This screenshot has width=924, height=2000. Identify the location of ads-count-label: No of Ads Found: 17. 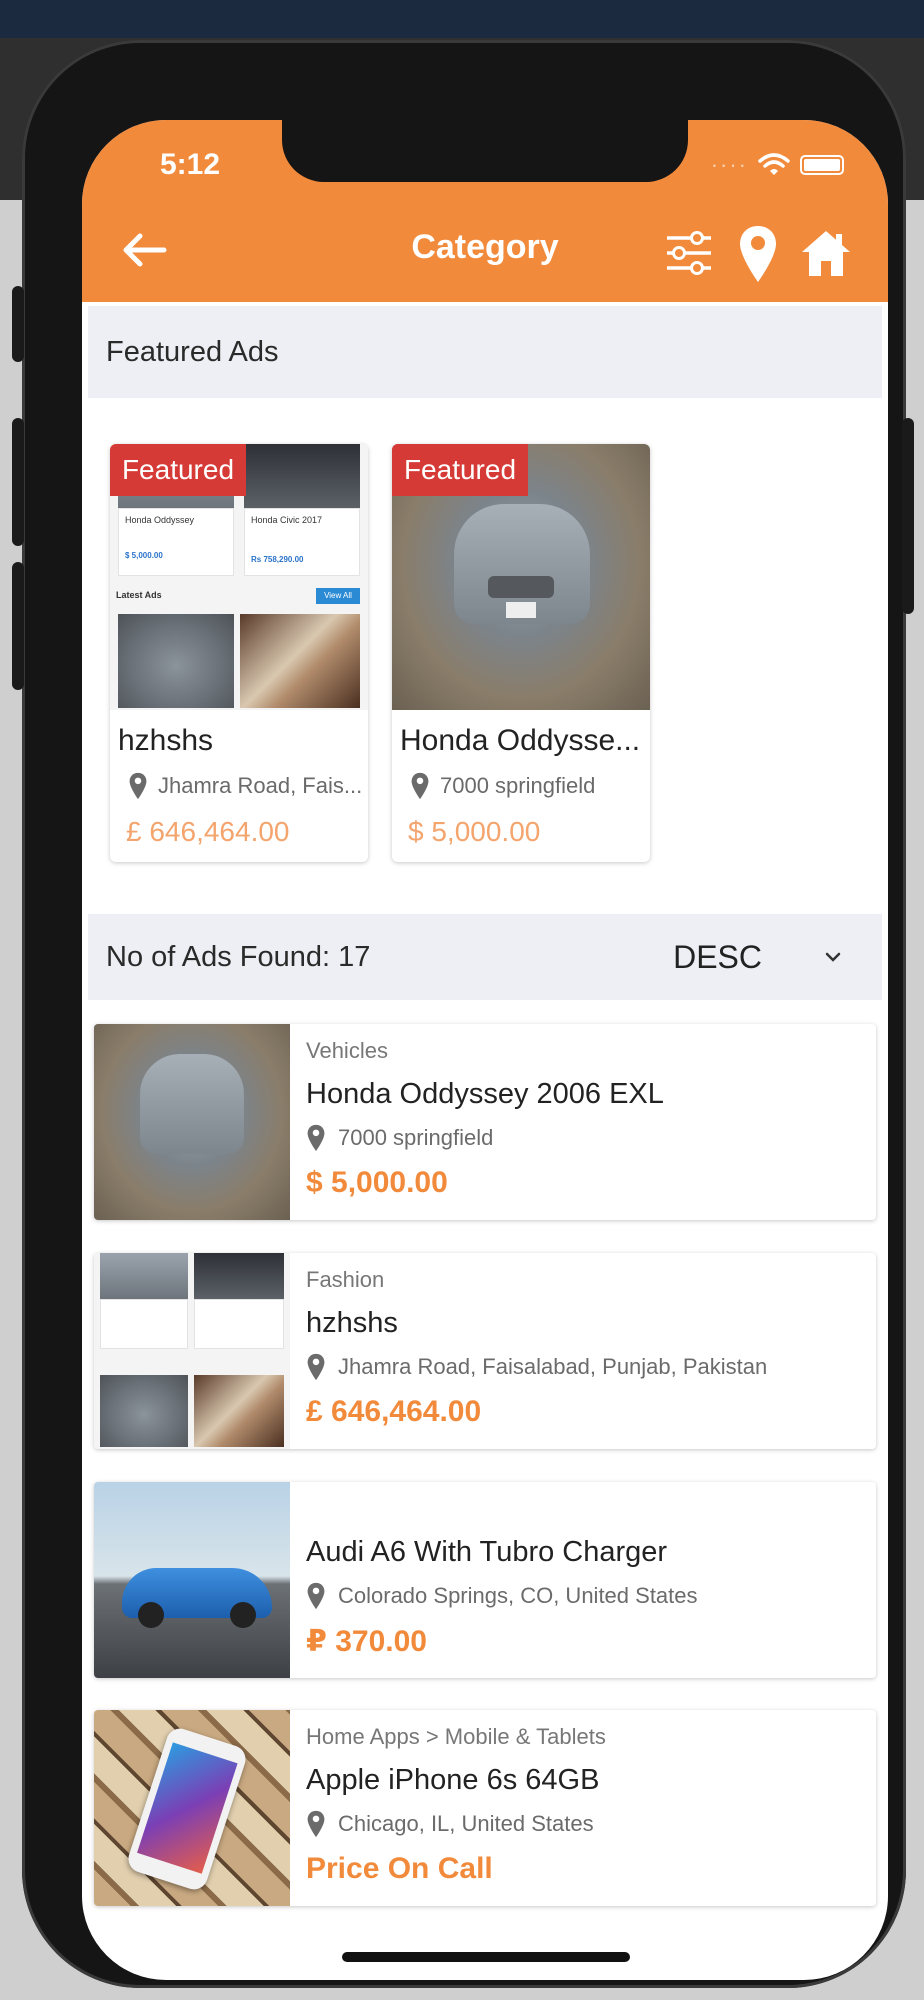
(238, 956).